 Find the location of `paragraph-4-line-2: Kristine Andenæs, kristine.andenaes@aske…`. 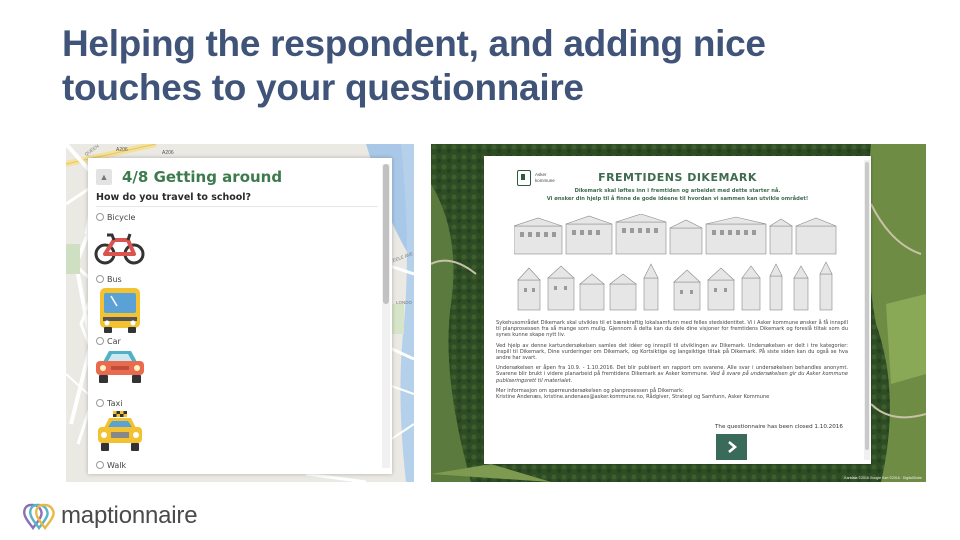

paragraph-4-line-2: Kristine Andenæs, kristine.andenaes@aske… is located at coordinates (633, 397).